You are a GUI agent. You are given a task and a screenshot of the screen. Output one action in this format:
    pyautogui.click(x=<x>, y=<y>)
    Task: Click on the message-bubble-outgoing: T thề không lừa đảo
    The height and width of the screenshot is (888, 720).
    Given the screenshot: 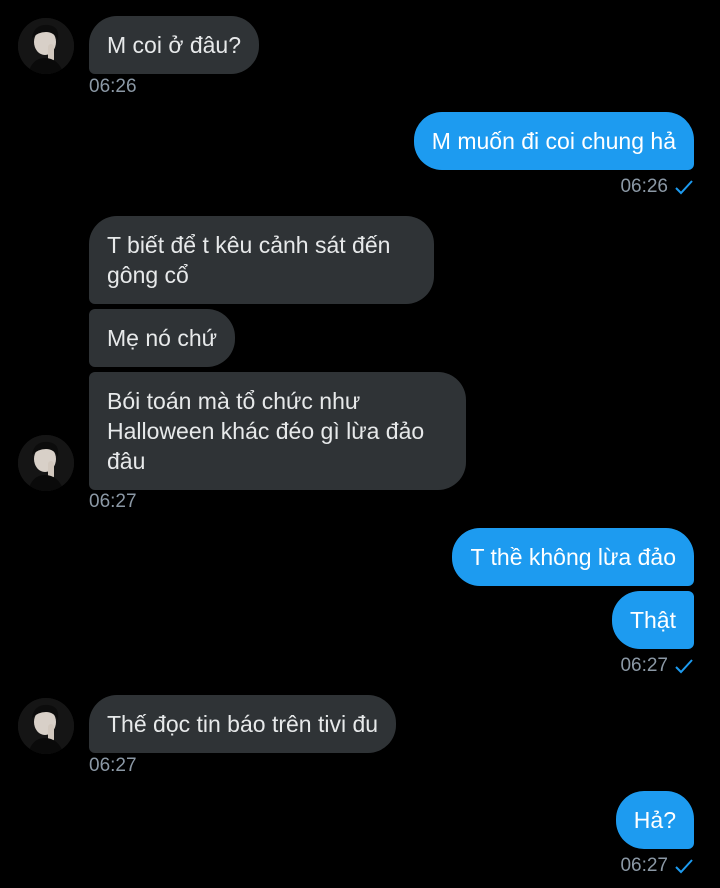 What is the action you would take?
    pyautogui.click(x=573, y=557)
    